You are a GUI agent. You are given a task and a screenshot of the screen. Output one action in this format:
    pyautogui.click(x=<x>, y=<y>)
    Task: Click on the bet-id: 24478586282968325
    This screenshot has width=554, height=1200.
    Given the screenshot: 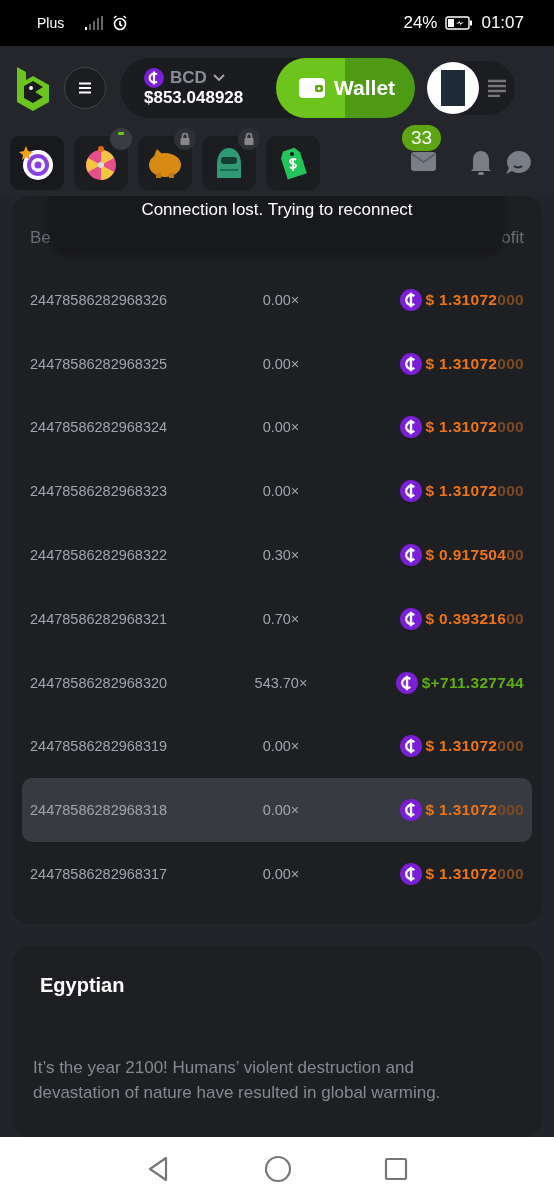 What is the action you would take?
    pyautogui.click(x=99, y=363)
    